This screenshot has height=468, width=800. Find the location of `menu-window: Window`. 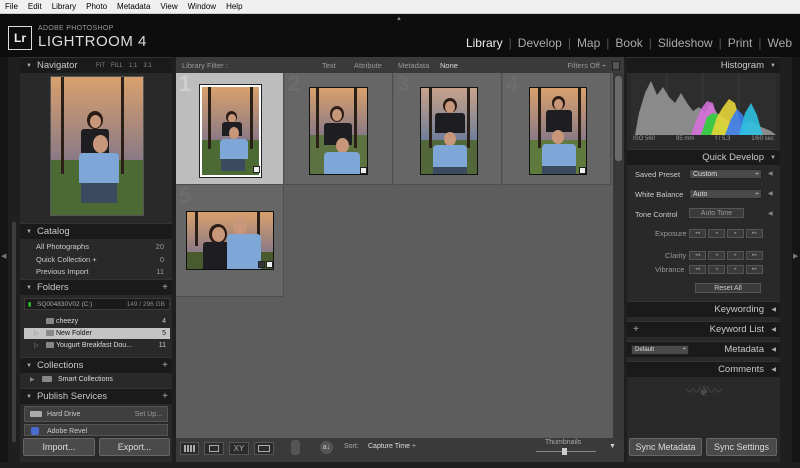

menu-window: Window is located at coordinates (202, 7).